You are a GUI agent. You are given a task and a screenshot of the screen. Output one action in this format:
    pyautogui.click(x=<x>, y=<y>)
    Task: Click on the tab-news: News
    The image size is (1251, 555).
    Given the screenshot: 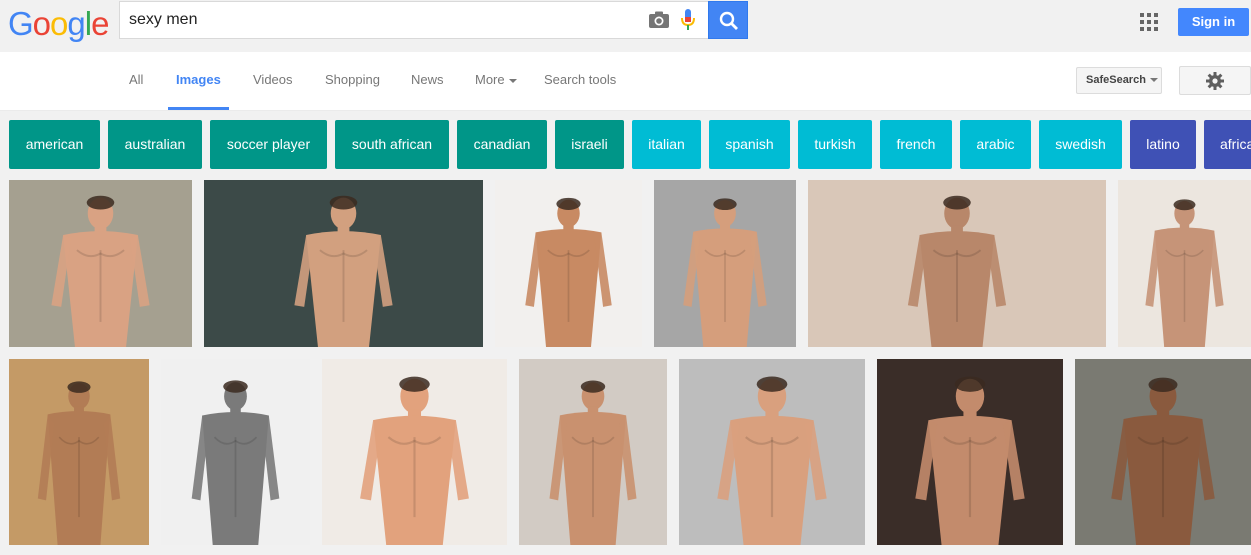 What is the action you would take?
    pyautogui.click(x=427, y=79)
    